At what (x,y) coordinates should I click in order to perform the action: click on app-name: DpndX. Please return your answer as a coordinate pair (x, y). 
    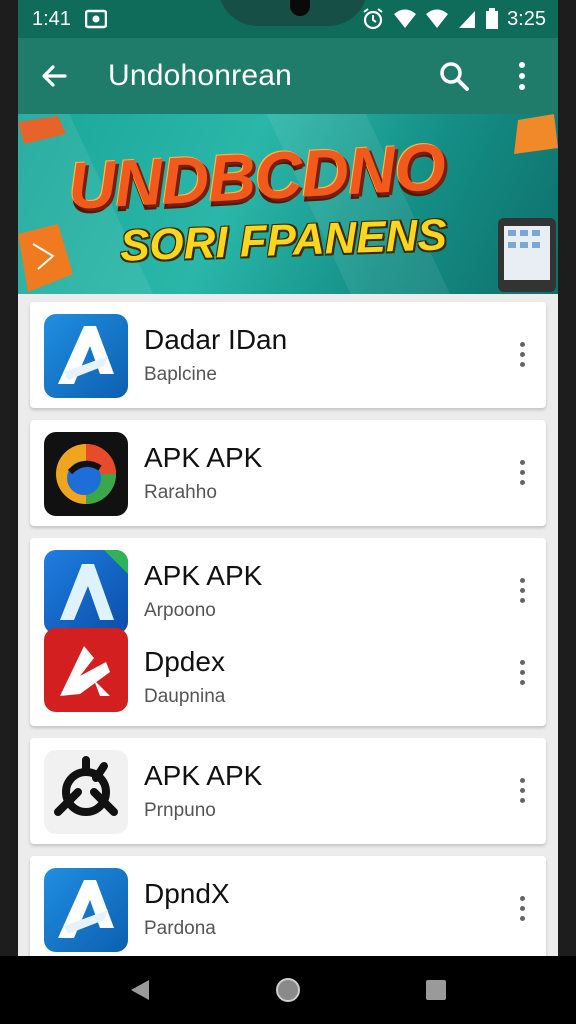
    Looking at the image, I should click on (187, 893).